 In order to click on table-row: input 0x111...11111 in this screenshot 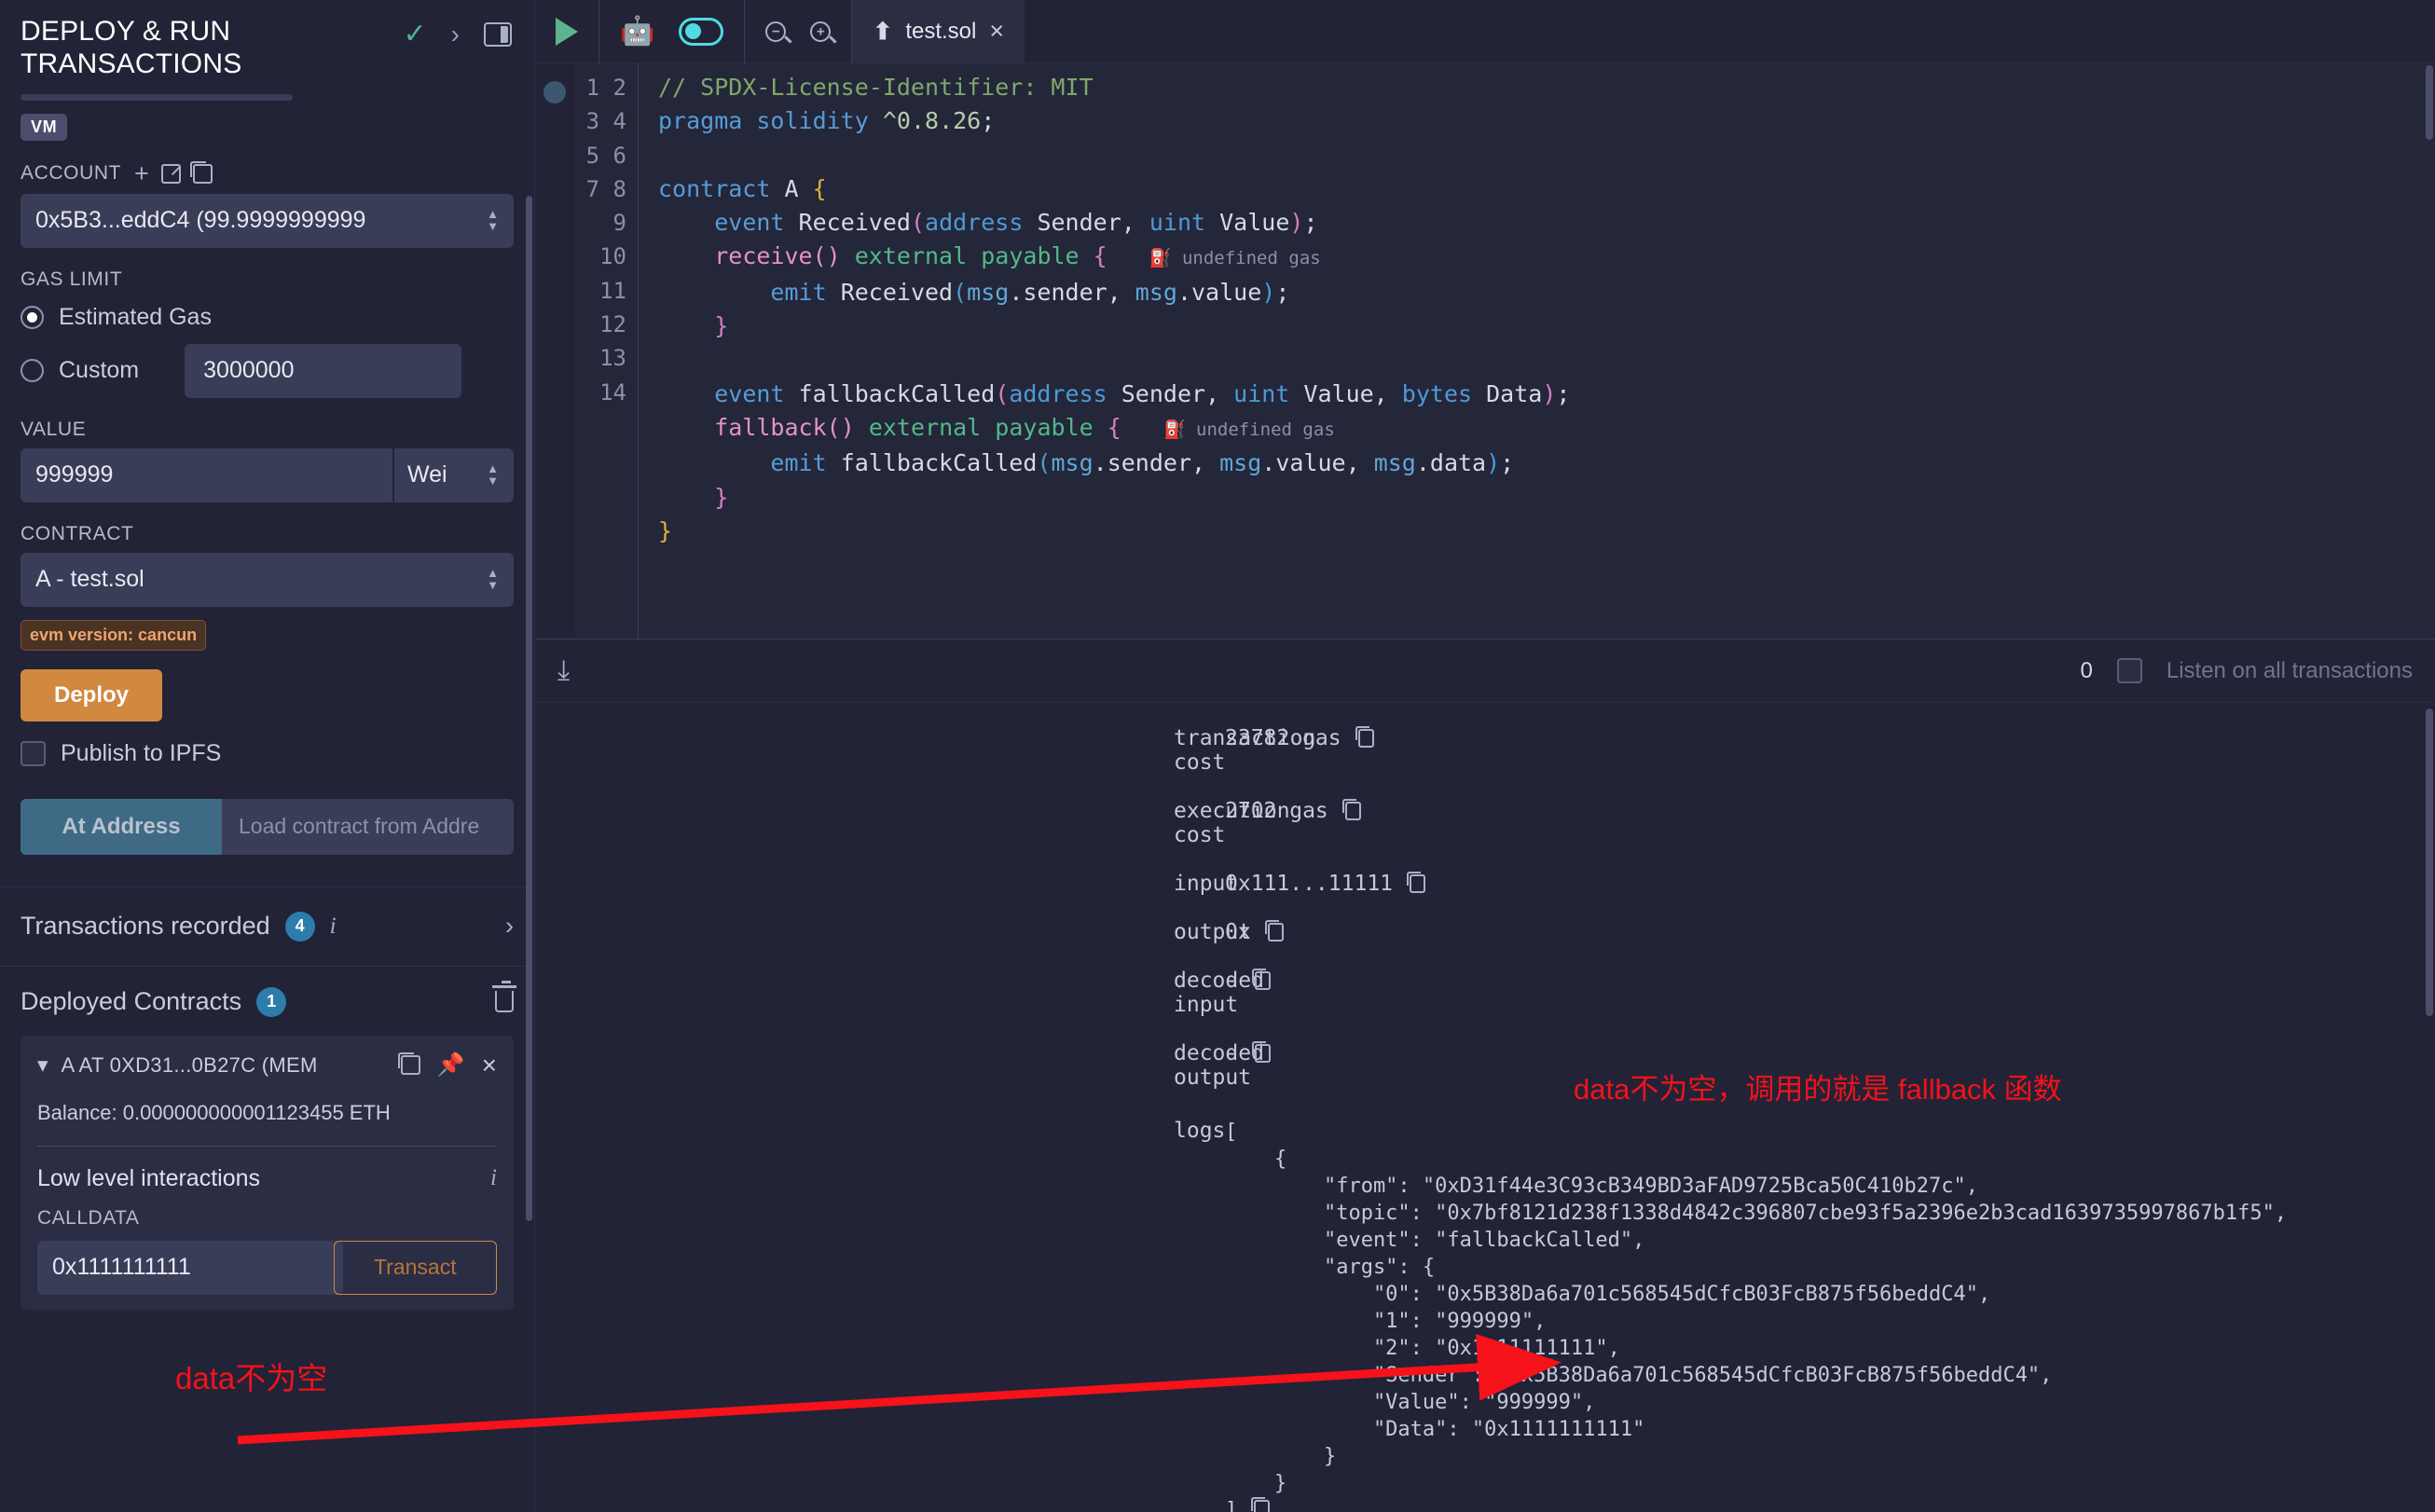, I will do `click(1485, 884)`.